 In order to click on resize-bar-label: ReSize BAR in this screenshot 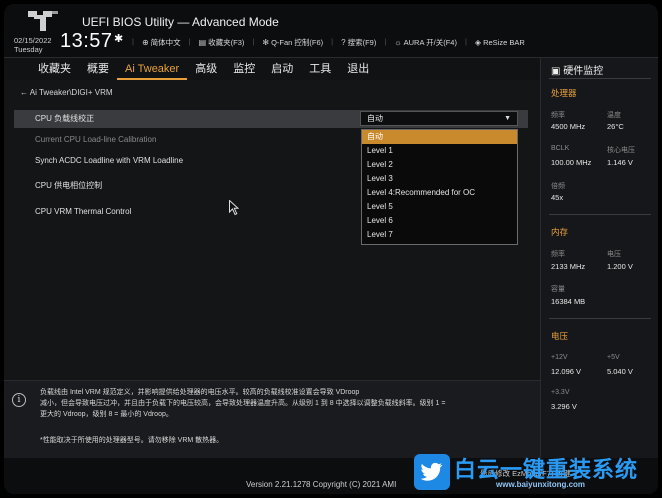, I will do `click(504, 42)`.